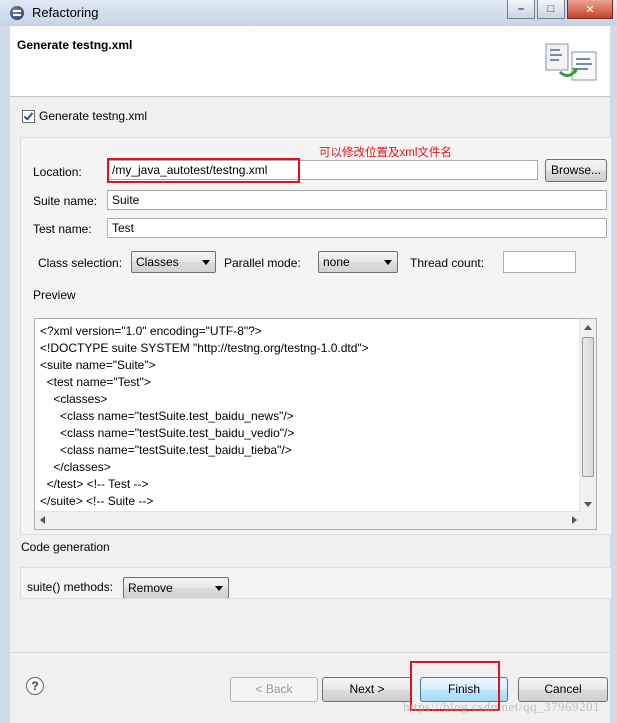 Image resolution: width=617 pixels, height=723 pixels. I want to click on class-selection-dropdown: Classes, so click(173, 262).